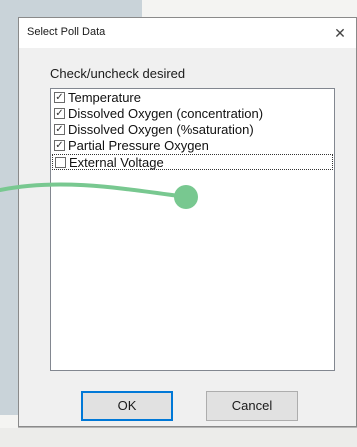 This screenshot has width=357, height=447. I want to click on background-bottom-strip, so click(178, 437).